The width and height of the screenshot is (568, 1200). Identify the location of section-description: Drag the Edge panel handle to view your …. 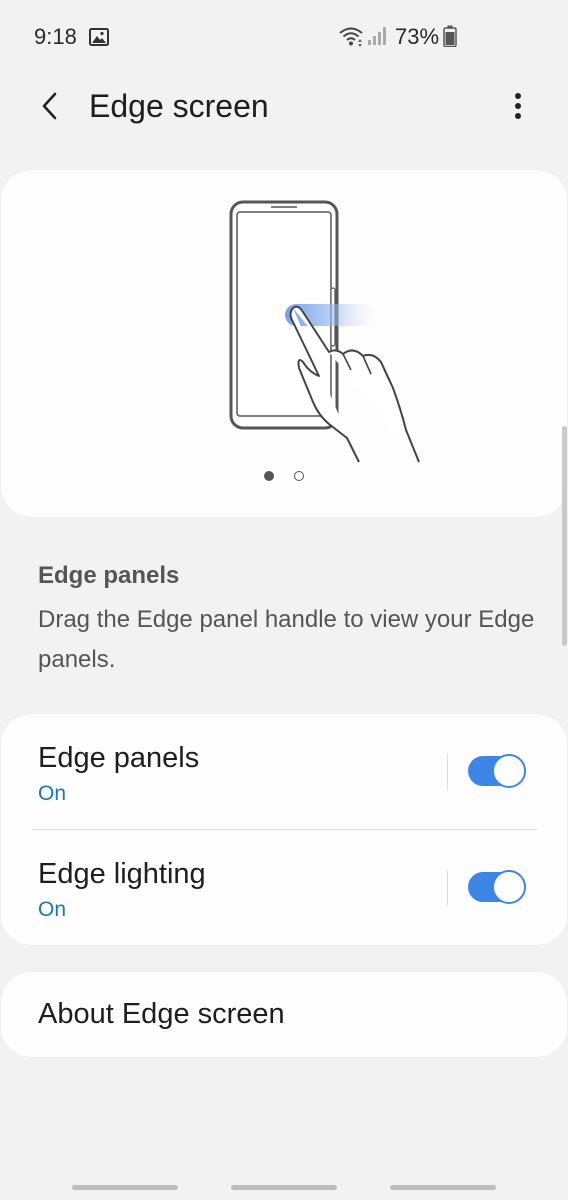
(286, 639).